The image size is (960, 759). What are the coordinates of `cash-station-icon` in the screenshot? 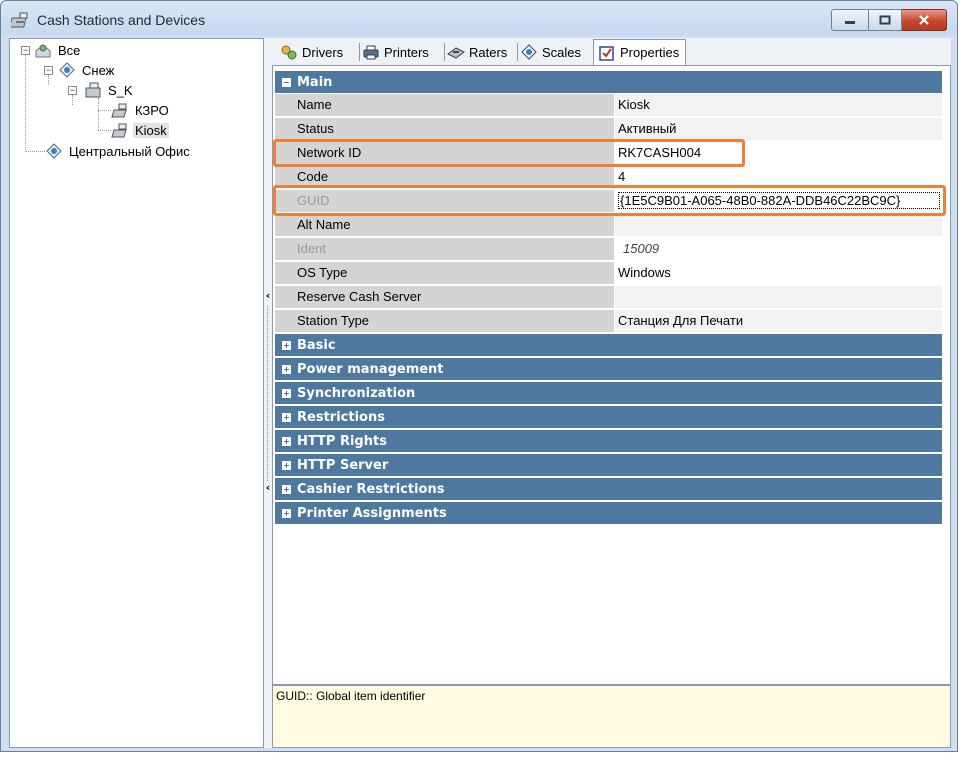 It's located at (19, 20).